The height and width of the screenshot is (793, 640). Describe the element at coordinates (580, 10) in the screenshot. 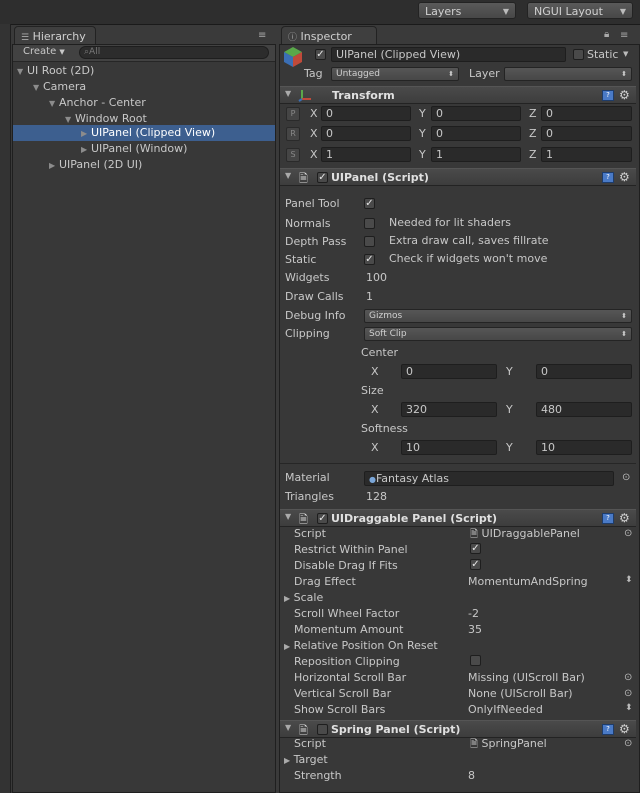

I see `layout-dropdown: NGUI Layout ▼` at that location.